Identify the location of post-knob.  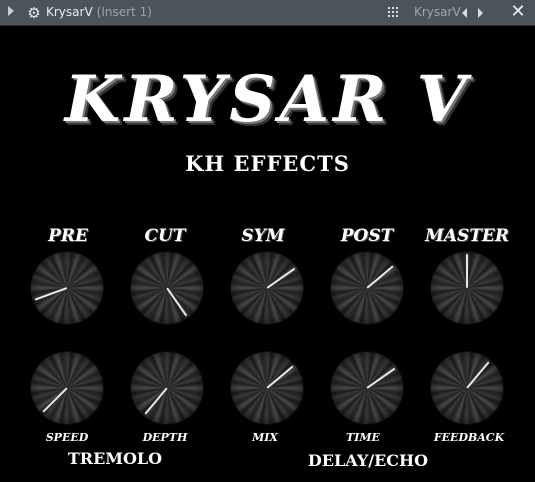
(367, 288).